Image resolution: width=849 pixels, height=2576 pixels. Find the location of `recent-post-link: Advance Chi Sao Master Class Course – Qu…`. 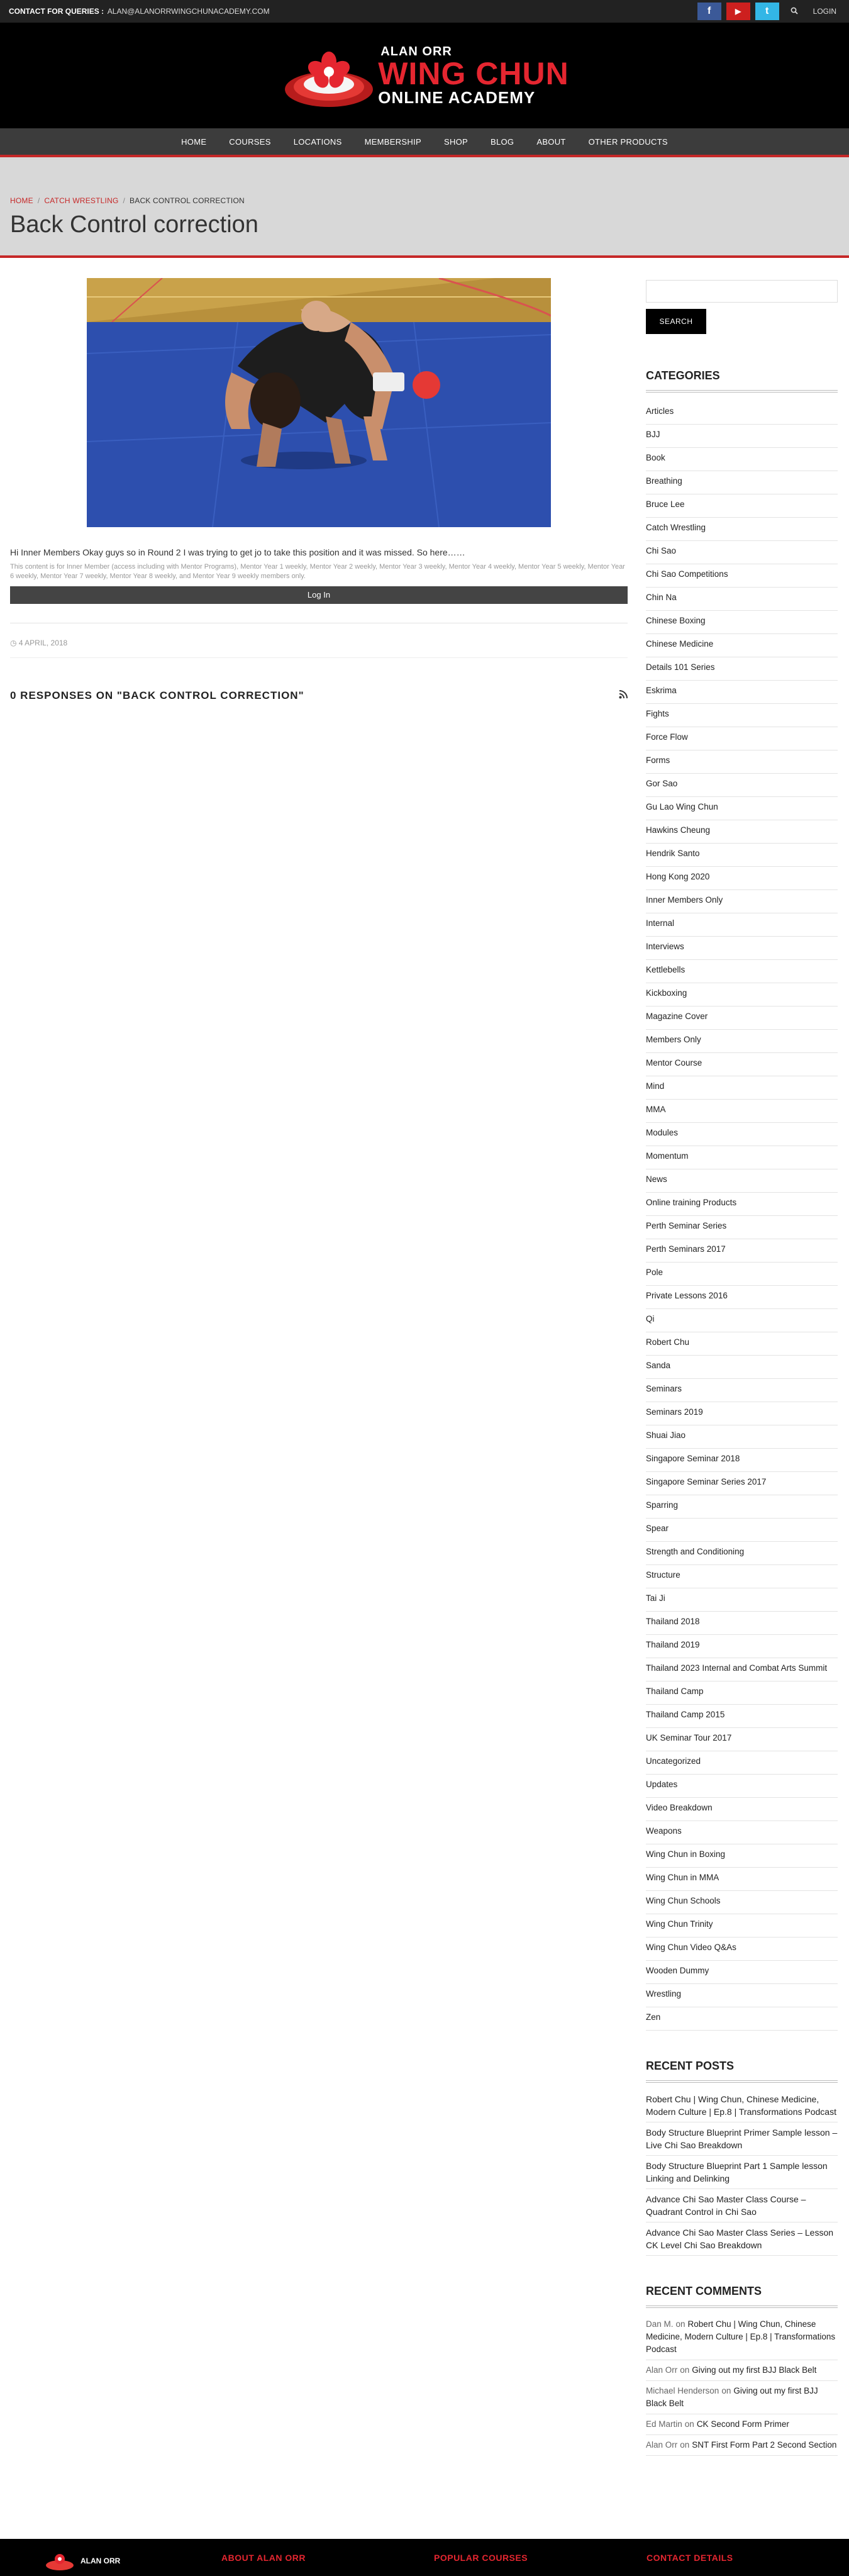

recent-post-link: Advance Chi Sao Master Class Course – Qu… is located at coordinates (742, 2205).